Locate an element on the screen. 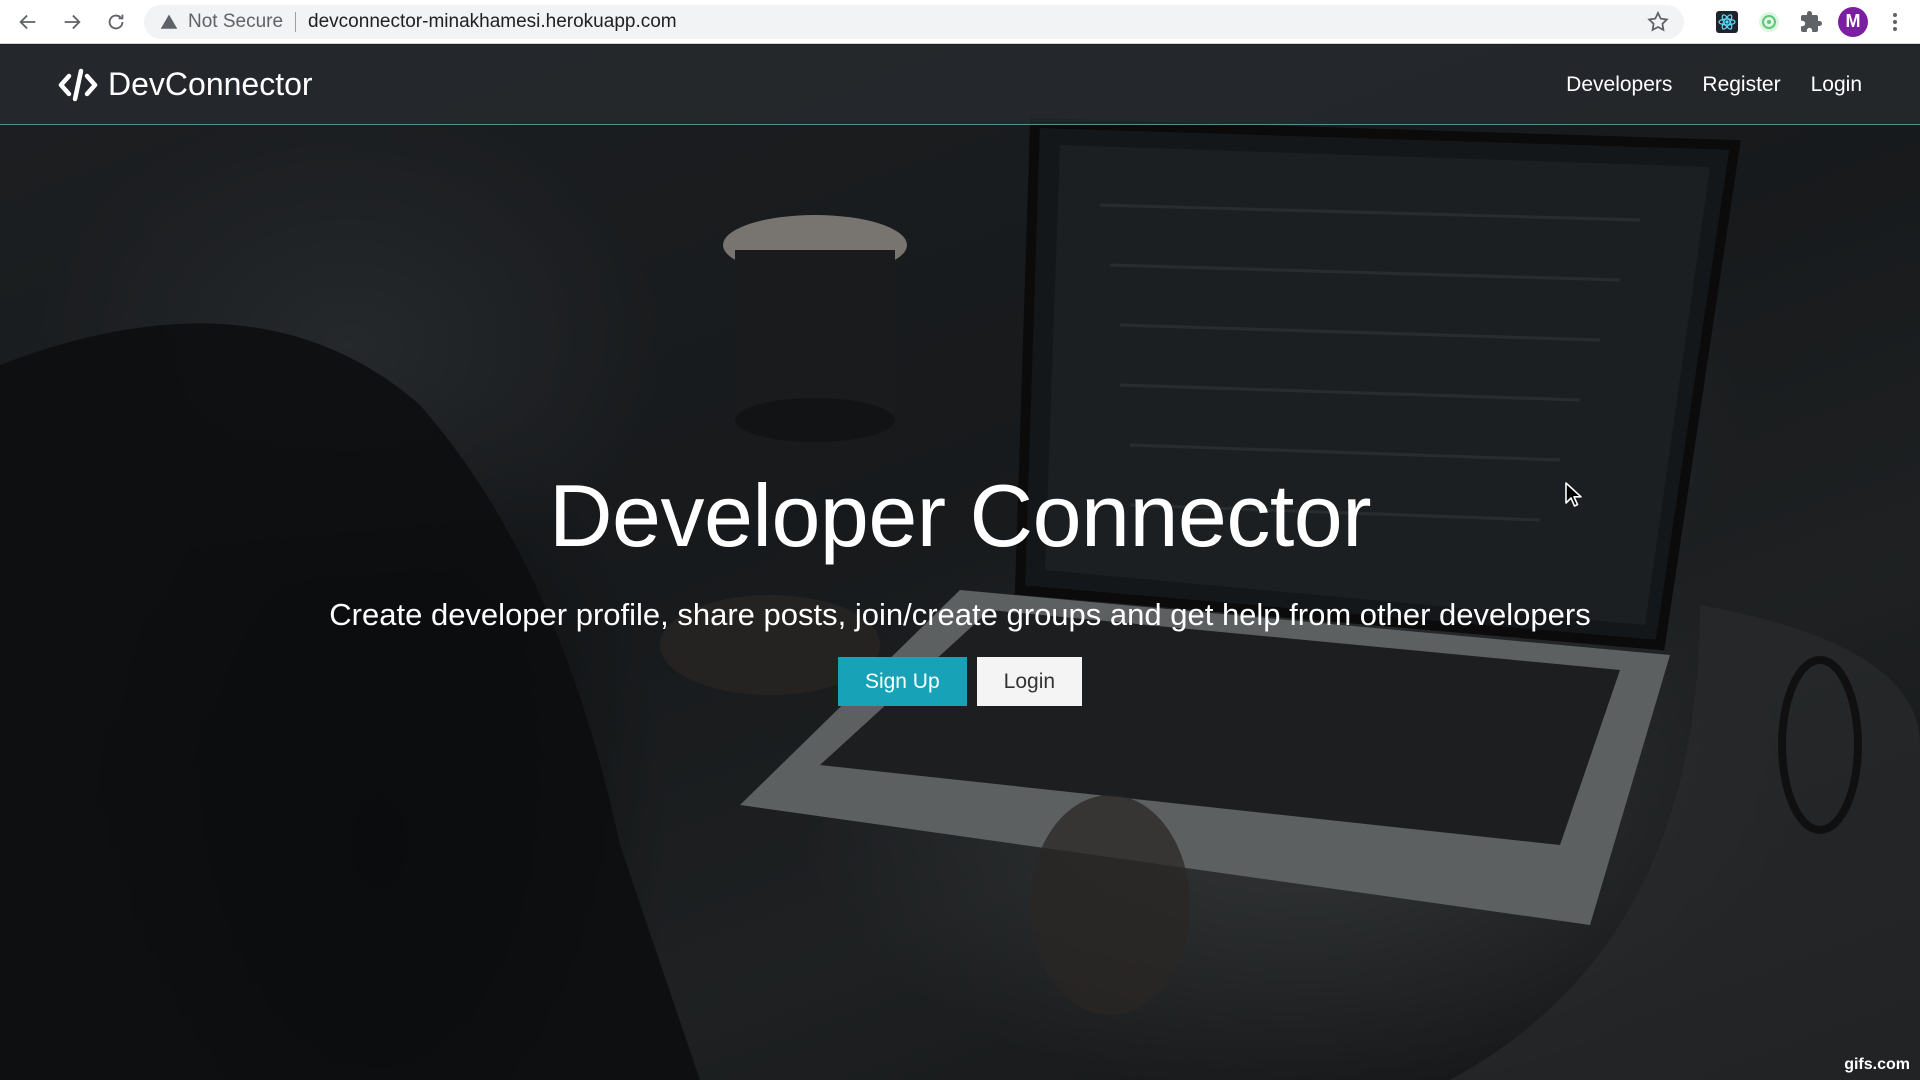 The image size is (1920, 1080). profile-button: M is located at coordinates (1853, 22).